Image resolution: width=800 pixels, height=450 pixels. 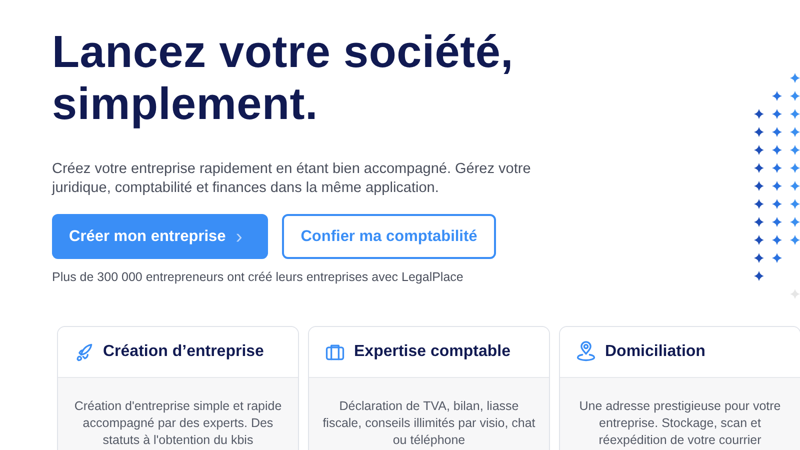 What do you see at coordinates (680, 423) in the screenshot?
I see `card-description: Une adresse prestigieuse pour votre entreprise. Stockage, scan et réexpédition de votre courrier` at bounding box center [680, 423].